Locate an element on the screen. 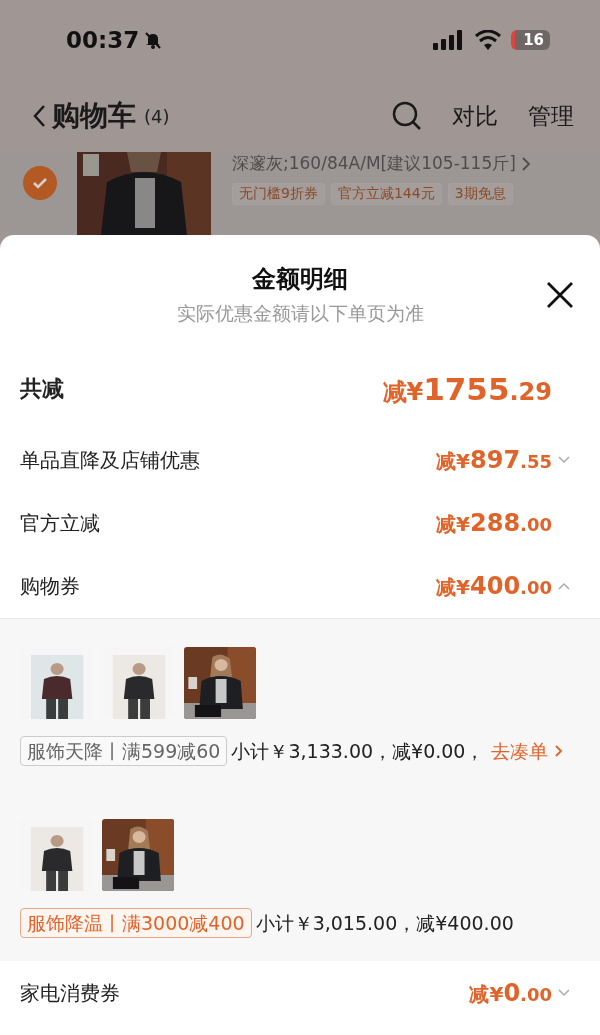 The width and height of the screenshot is (600, 1035). nav-action-button: 对比 is located at coordinates (475, 116).